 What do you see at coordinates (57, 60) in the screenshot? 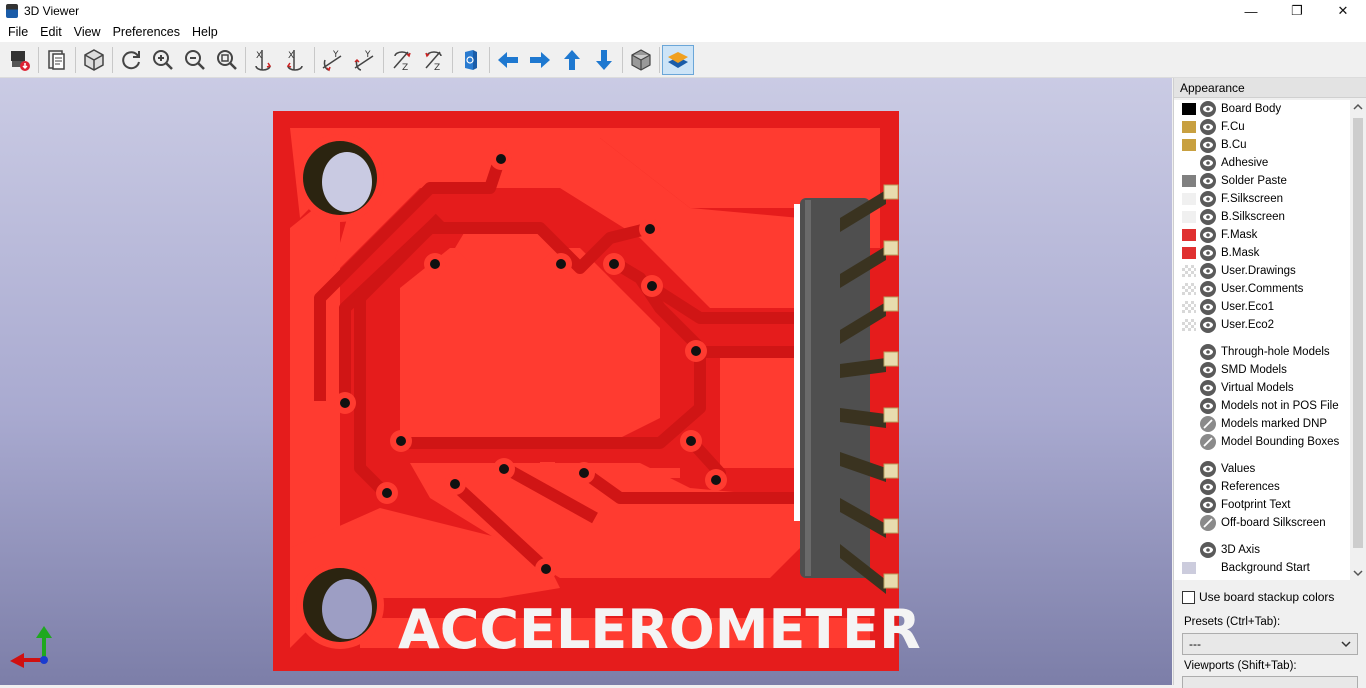
I see `copy-to-clipboard-button` at bounding box center [57, 60].